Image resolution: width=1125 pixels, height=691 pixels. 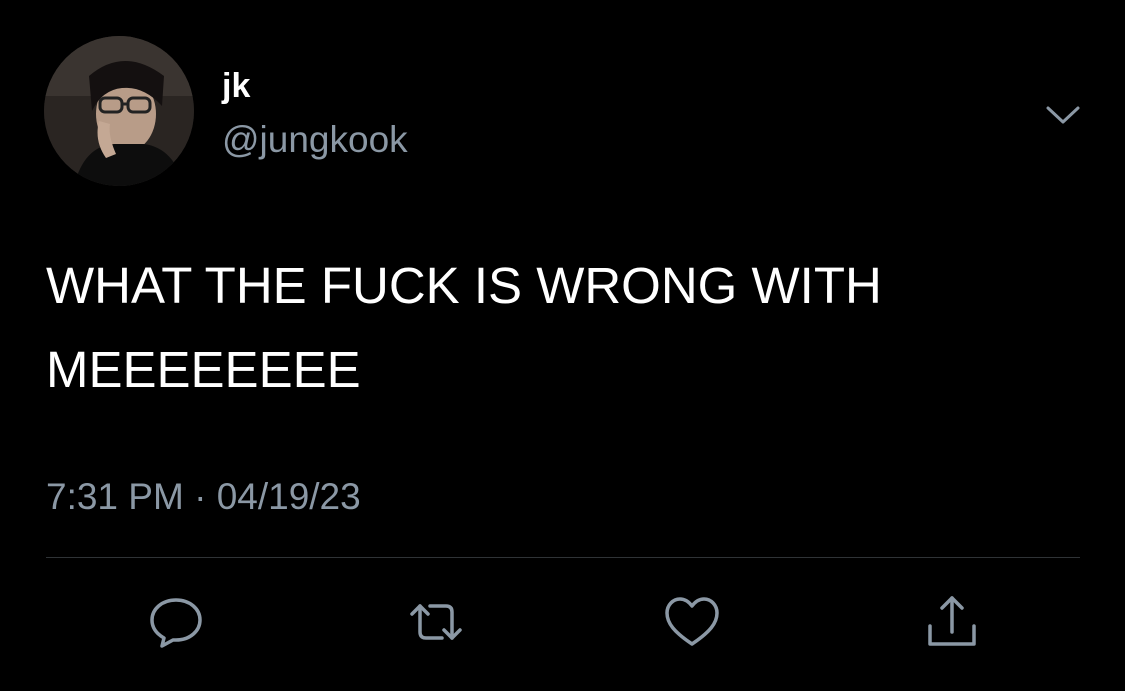 I want to click on share-button, so click(x=952, y=622).